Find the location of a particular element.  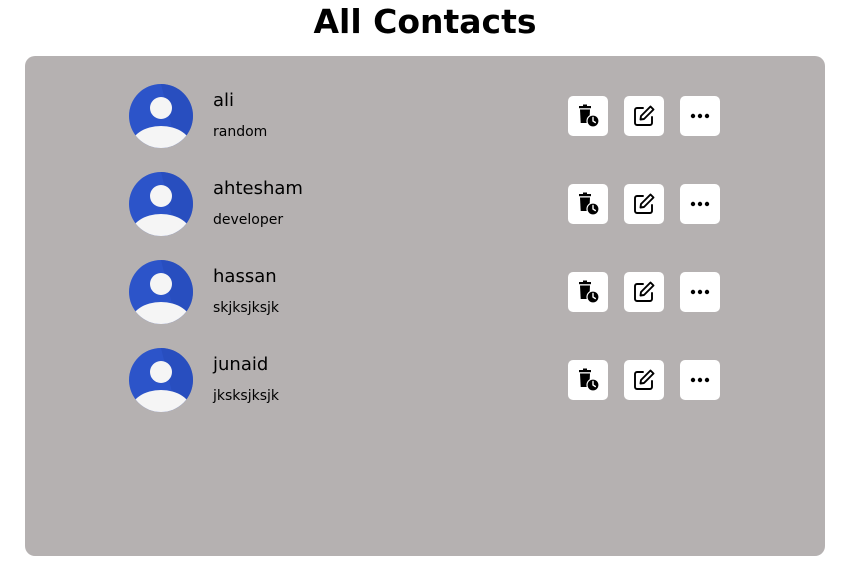

contact-name: ahtesham is located at coordinates (258, 188).